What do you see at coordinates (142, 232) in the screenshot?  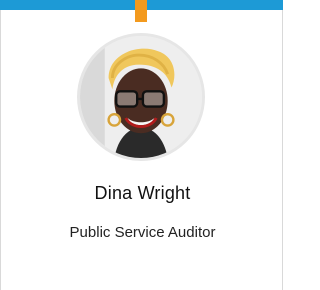 I see `profile-title: Public Service Auditor` at bounding box center [142, 232].